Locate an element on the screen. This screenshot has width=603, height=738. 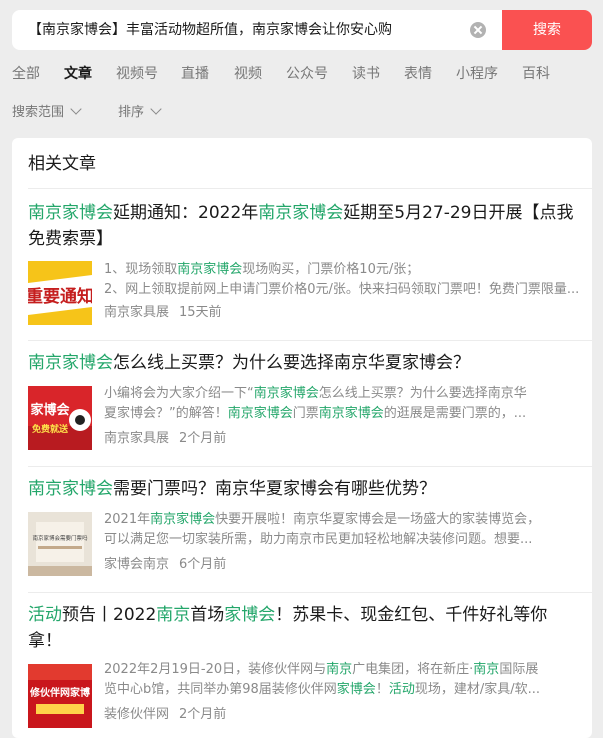
section-title: 相关文章 is located at coordinates (62, 164).